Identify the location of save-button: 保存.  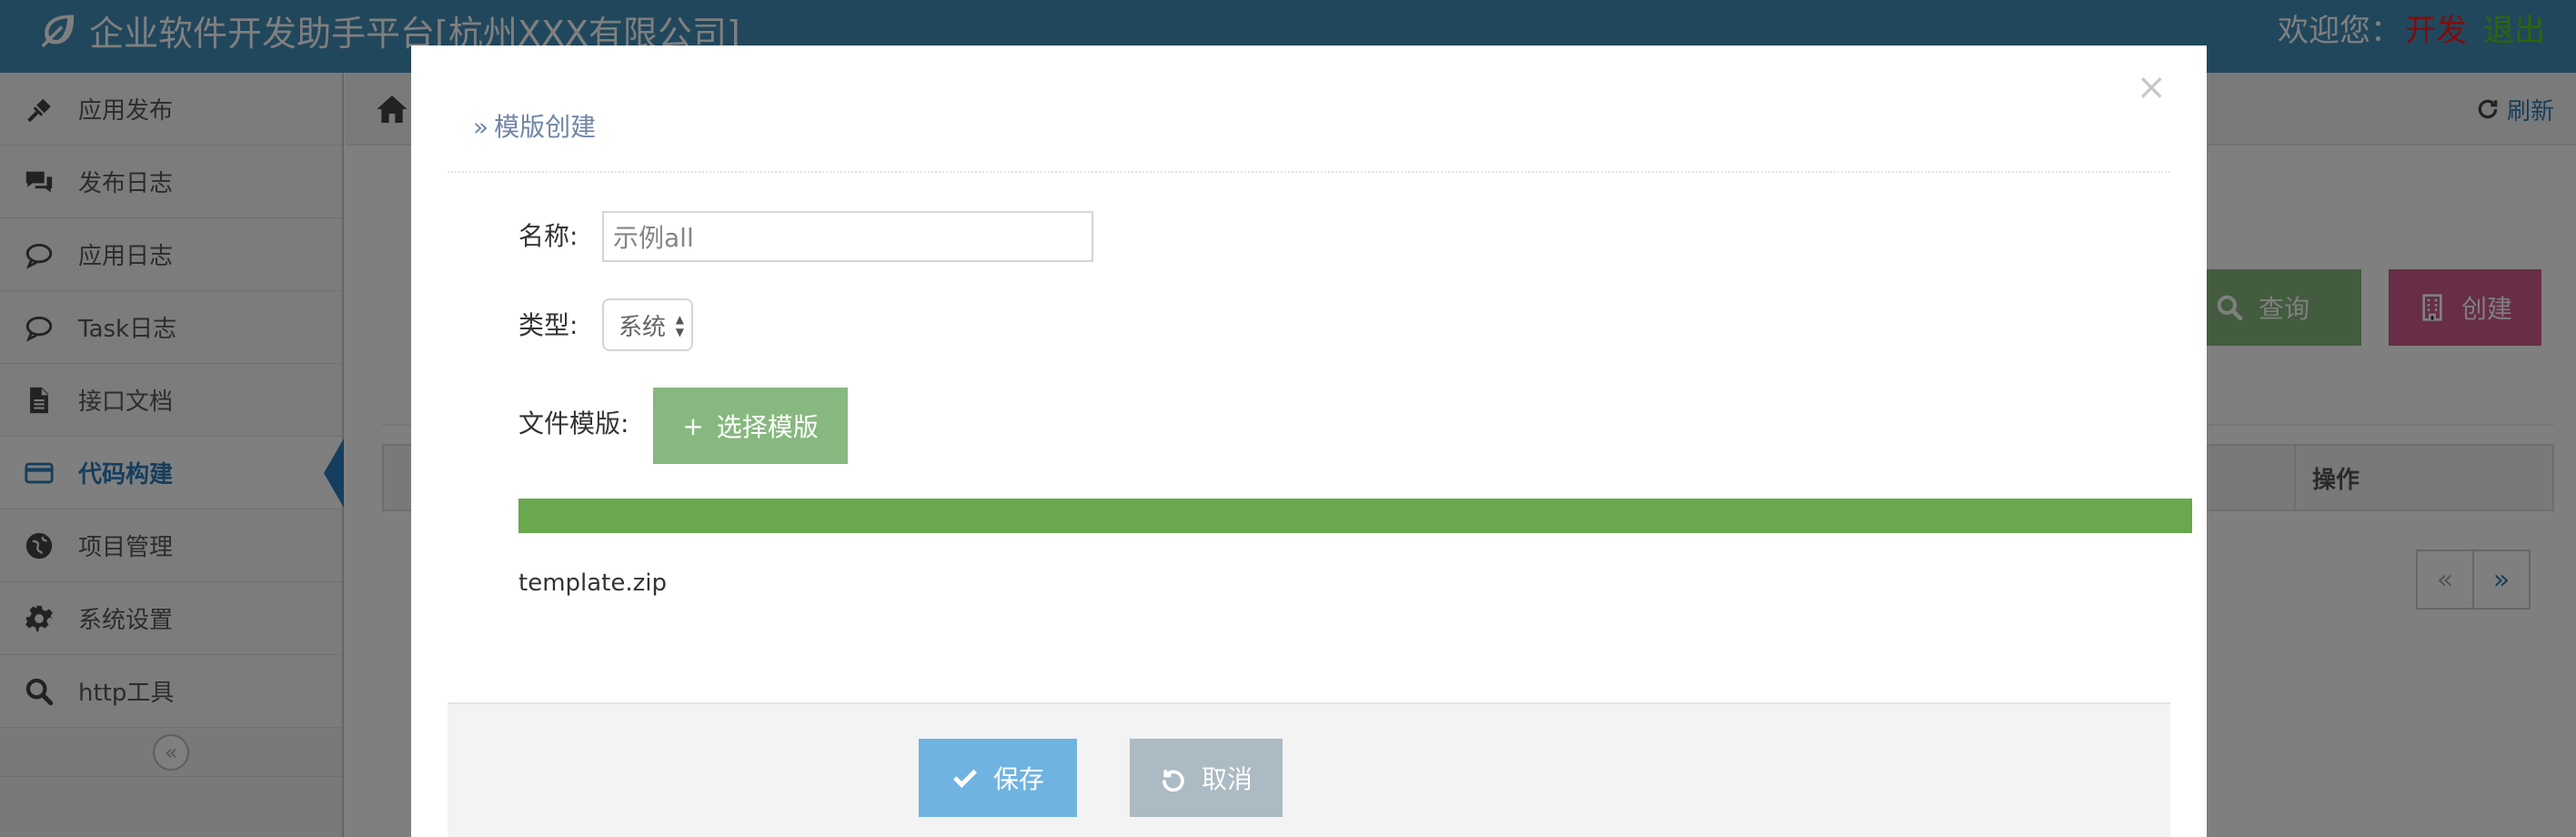
(998, 778).